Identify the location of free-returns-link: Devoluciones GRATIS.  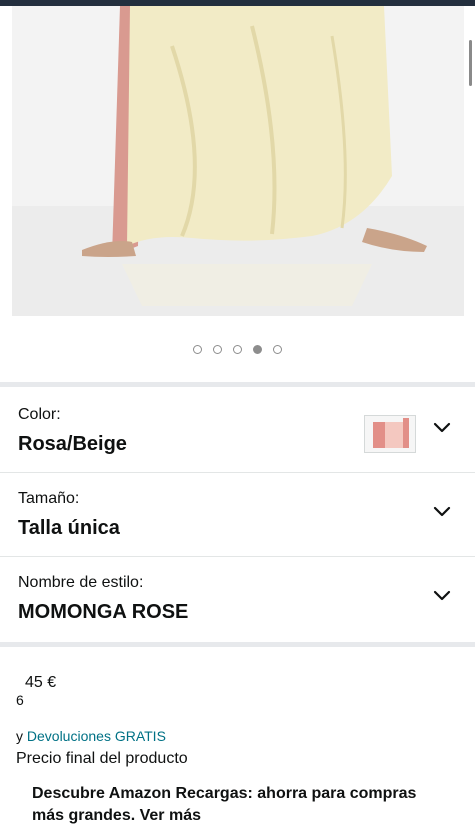
(96, 736).